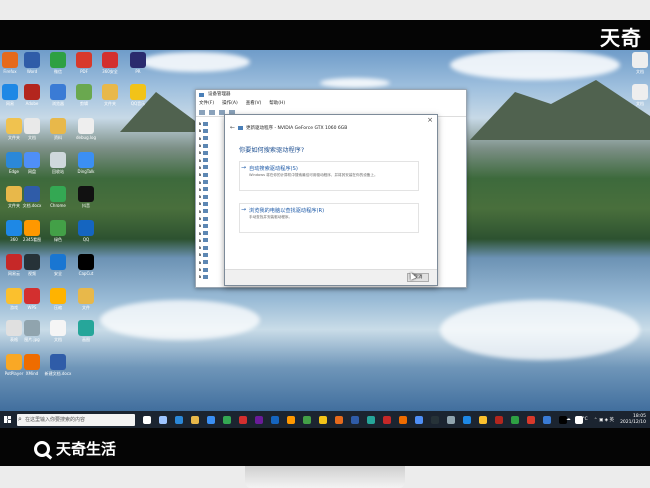 This screenshot has height=488, width=650. I want to click on desktop-icon: 图片.jpg, so click(32, 331).